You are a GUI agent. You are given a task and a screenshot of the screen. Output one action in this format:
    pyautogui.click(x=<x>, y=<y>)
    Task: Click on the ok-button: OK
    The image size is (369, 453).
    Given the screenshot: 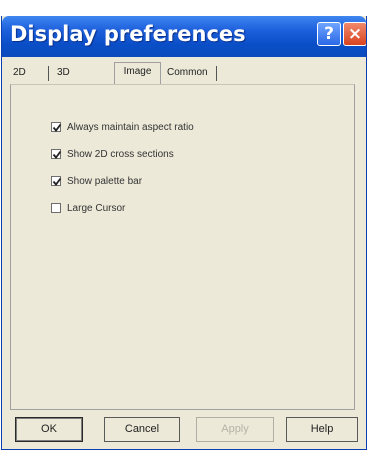 What is the action you would take?
    pyautogui.click(x=49, y=429)
    